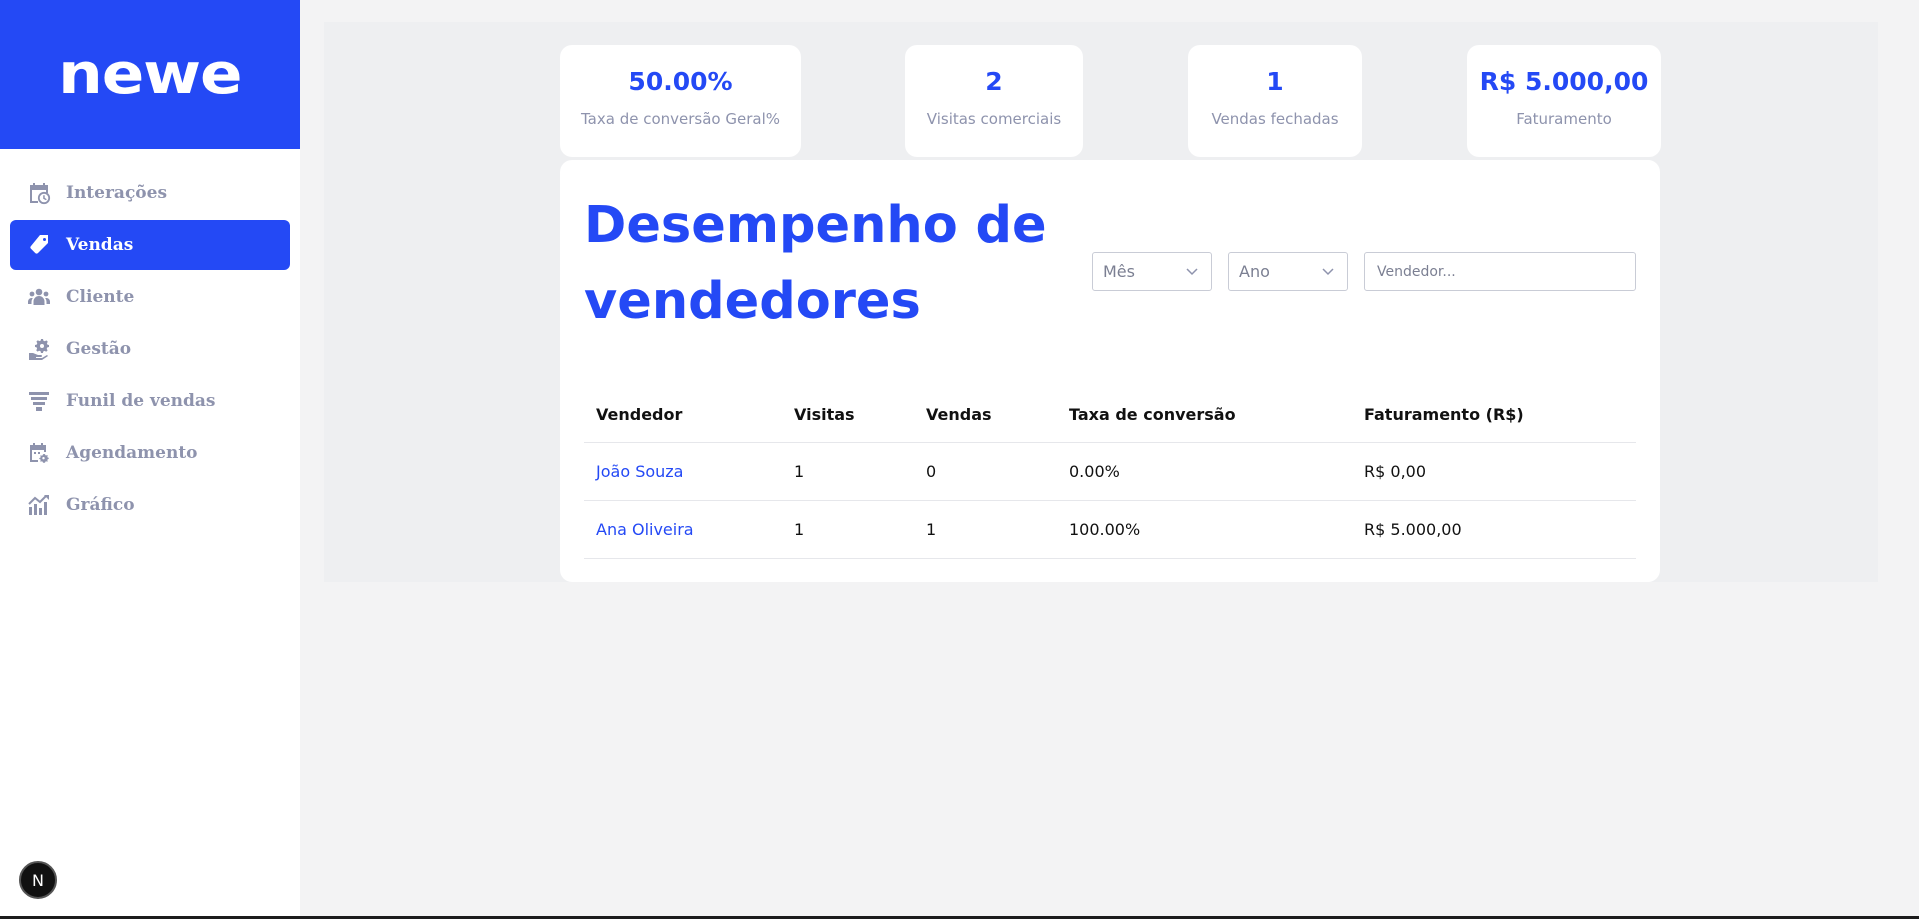 The width and height of the screenshot is (1919, 919). What do you see at coordinates (1564, 119) in the screenshot?
I see `stat-label: Faturamento` at bounding box center [1564, 119].